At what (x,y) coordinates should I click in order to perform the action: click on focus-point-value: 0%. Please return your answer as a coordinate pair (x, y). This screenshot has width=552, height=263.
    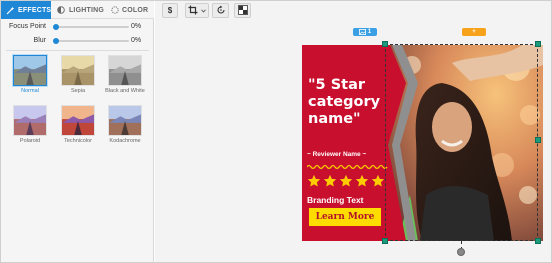
    Looking at the image, I should click on (136, 26).